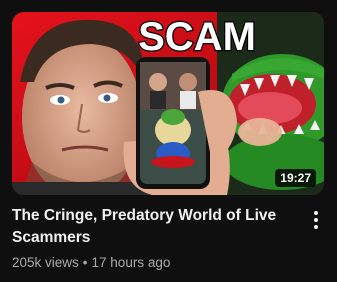  Describe the element at coordinates (197, 37) in the screenshot. I see `scam-overlay-text: SCAM` at that location.